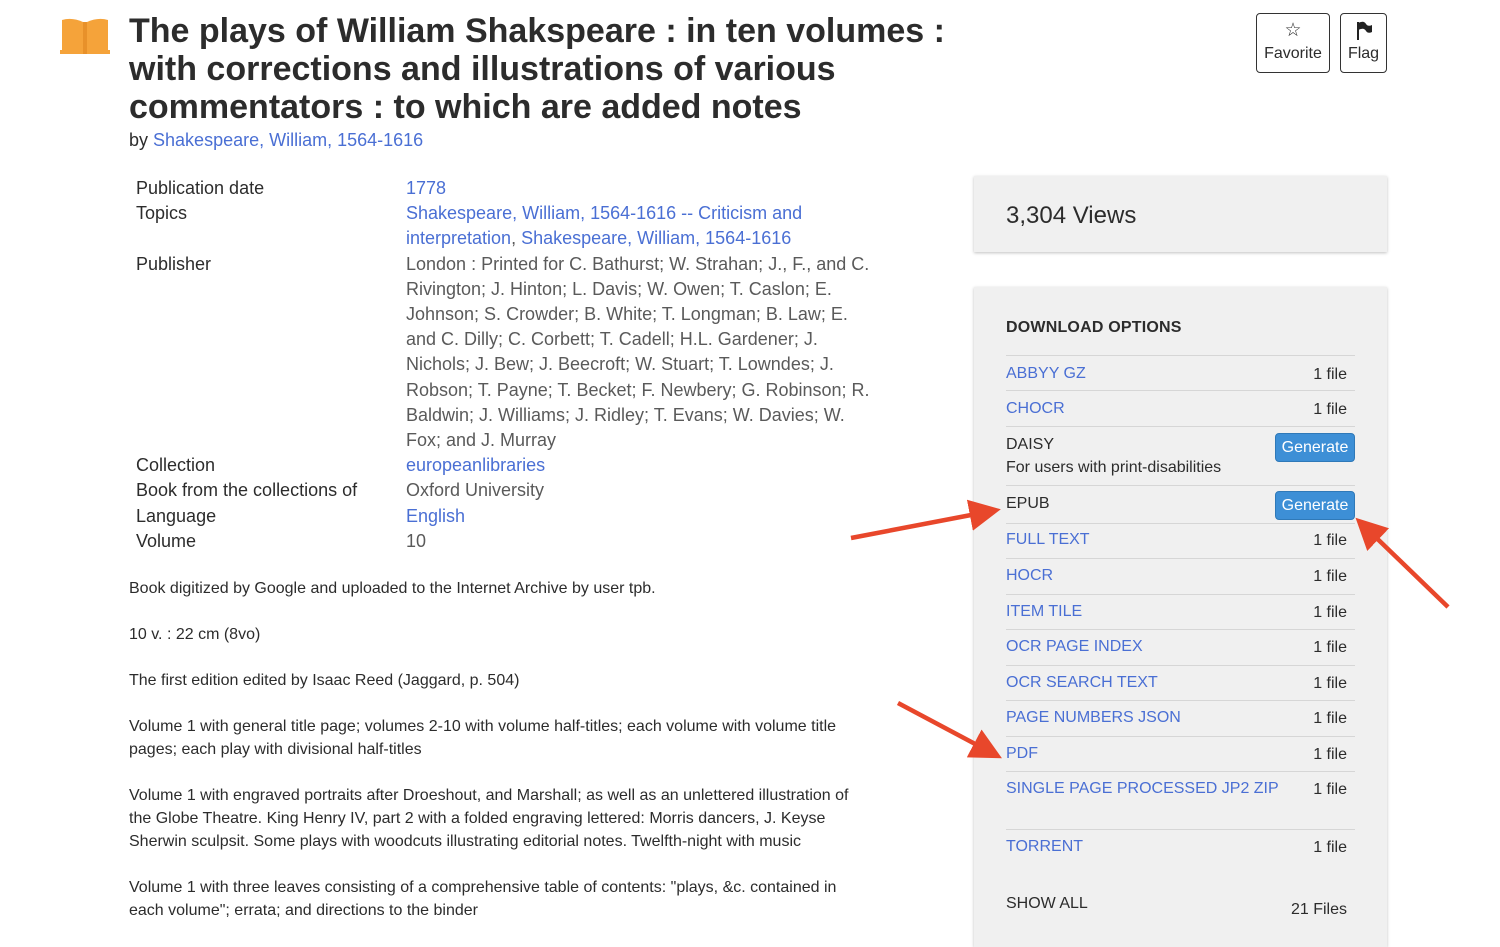  What do you see at coordinates (1180, 853) in the screenshot?
I see `download-row: TORRENT 1 file` at bounding box center [1180, 853].